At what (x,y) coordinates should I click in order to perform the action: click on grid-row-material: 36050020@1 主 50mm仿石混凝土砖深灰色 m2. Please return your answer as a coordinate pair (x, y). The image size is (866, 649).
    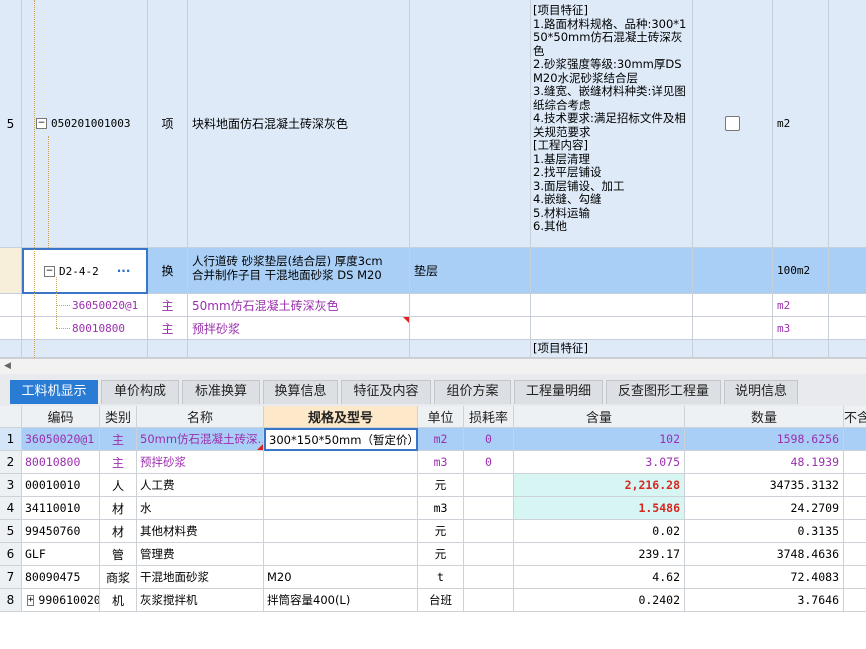
    Looking at the image, I should click on (433, 305).